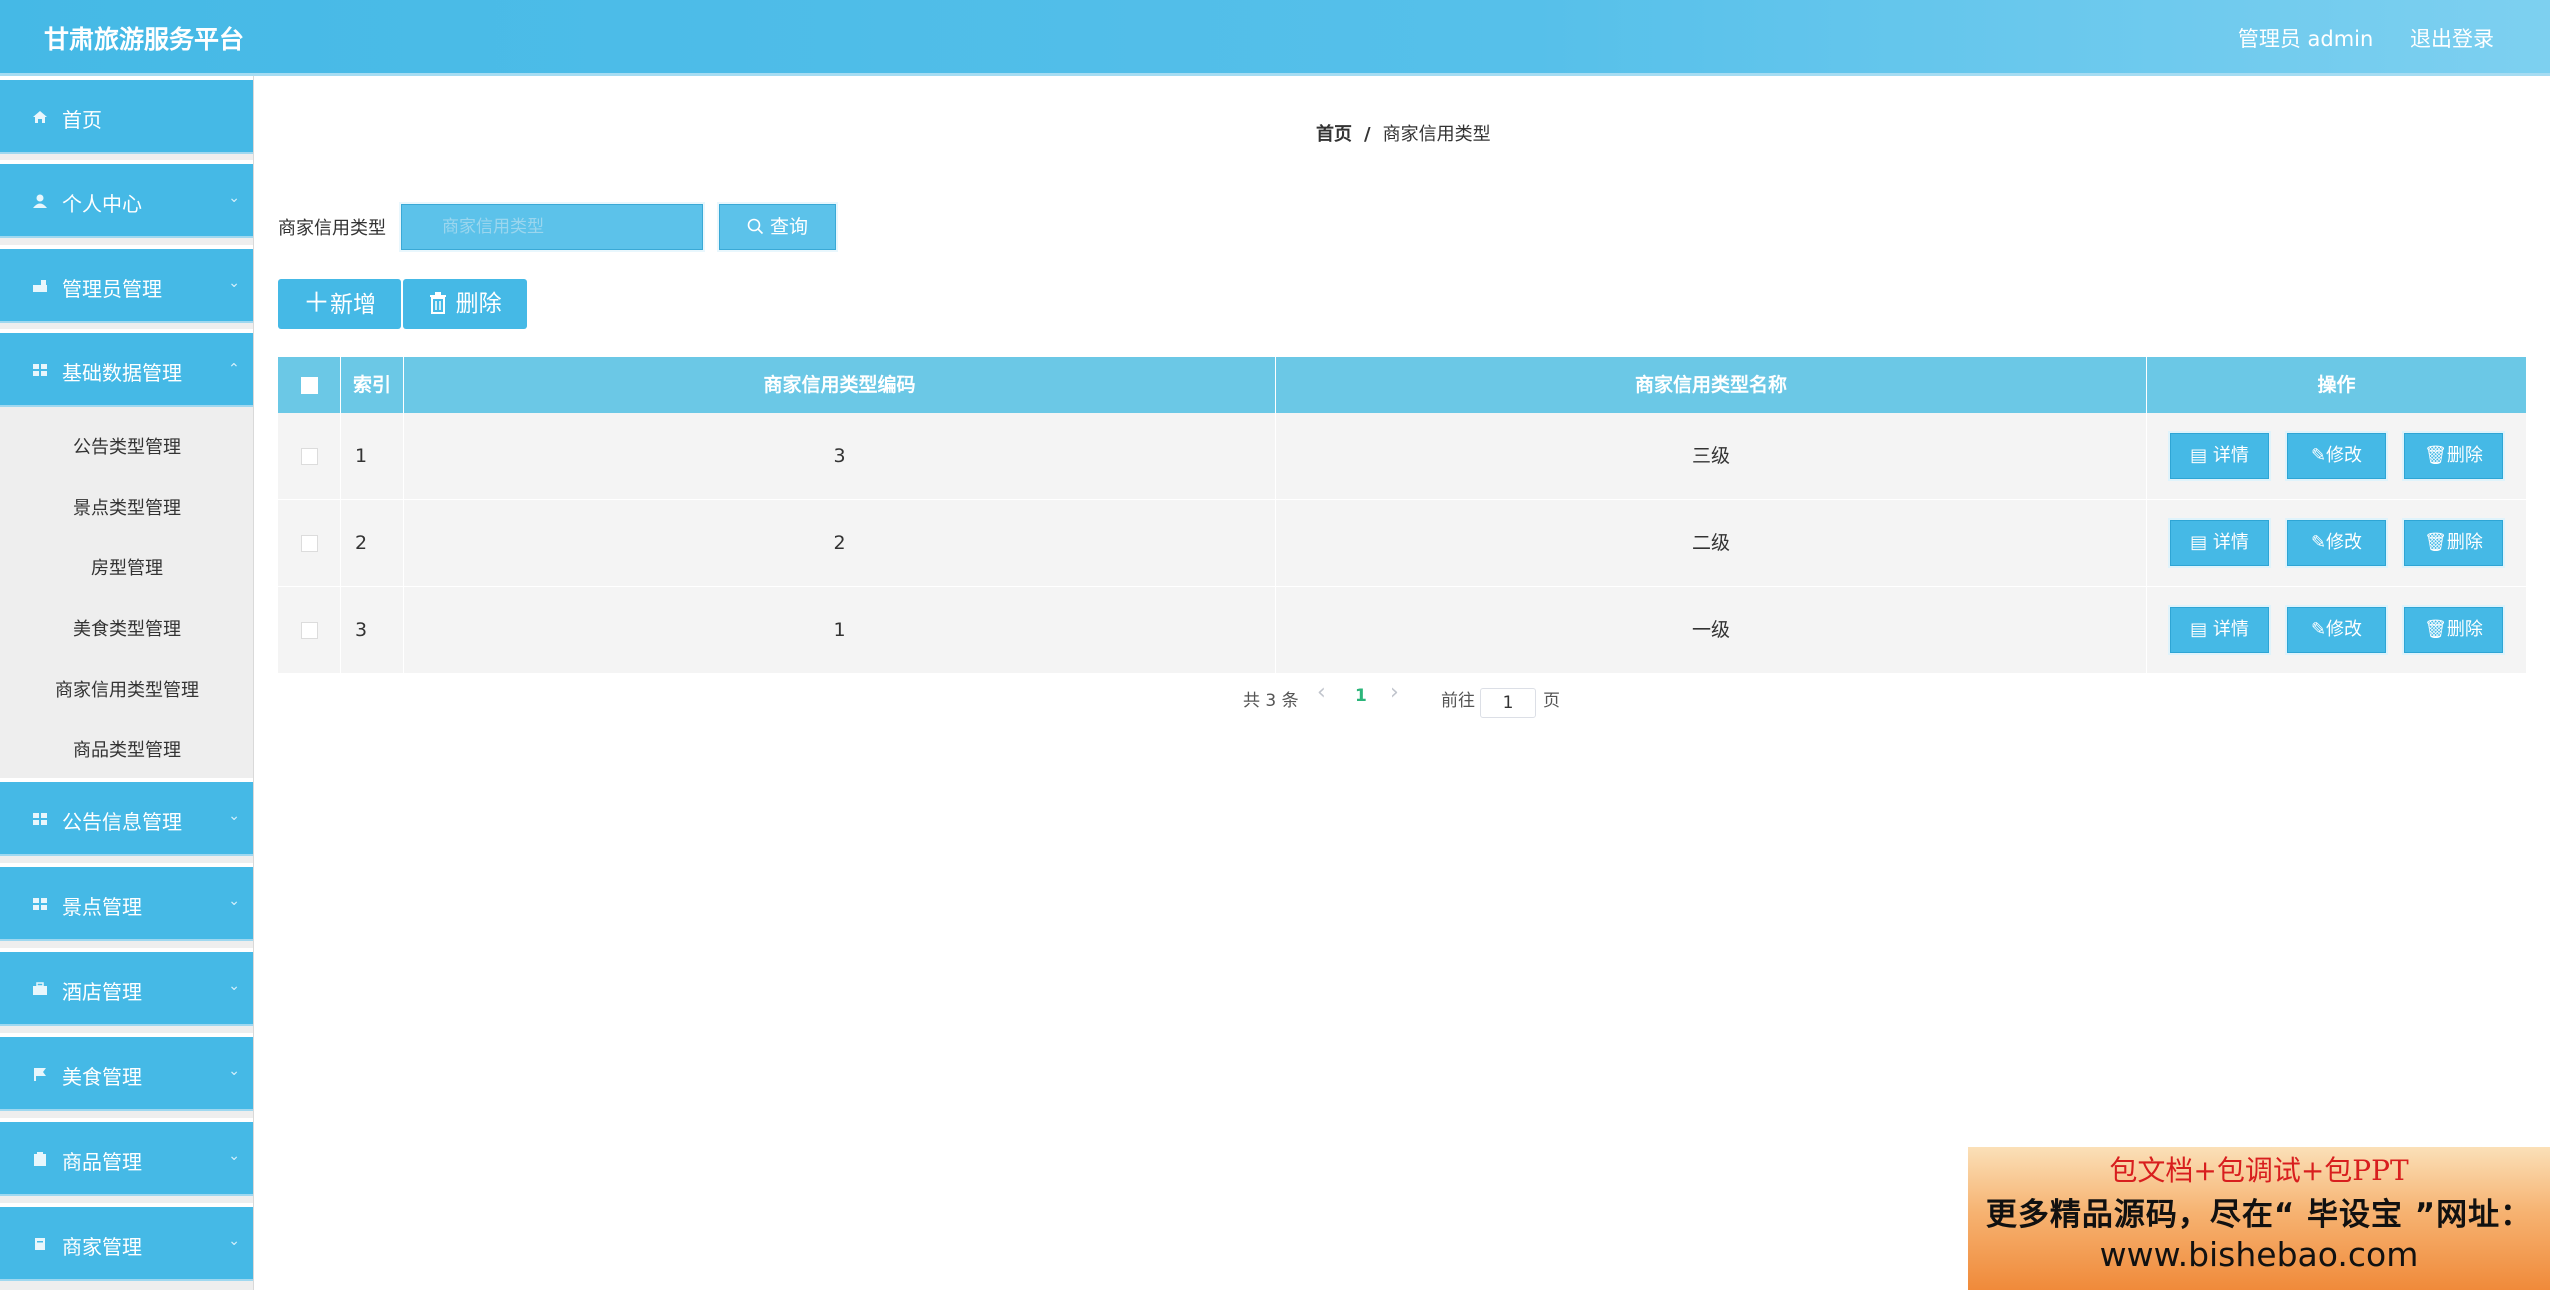 Image resolution: width=2550 pixels, height=1290 pixels. Describe the element at coordinates (122, 822) in the screenshot. I see `sidebar-item-label: 公告信息管理` at that location.